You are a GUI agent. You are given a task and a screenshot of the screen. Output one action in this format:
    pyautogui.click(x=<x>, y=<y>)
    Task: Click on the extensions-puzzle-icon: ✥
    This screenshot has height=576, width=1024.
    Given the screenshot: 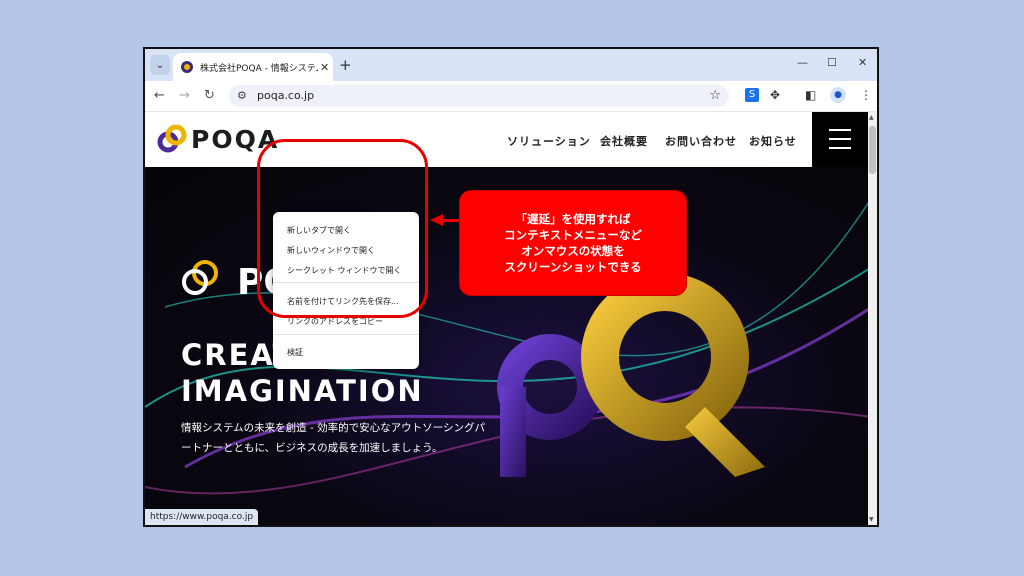 What is the action you would take?
    pyautogui.click(x=775, y=95)
    